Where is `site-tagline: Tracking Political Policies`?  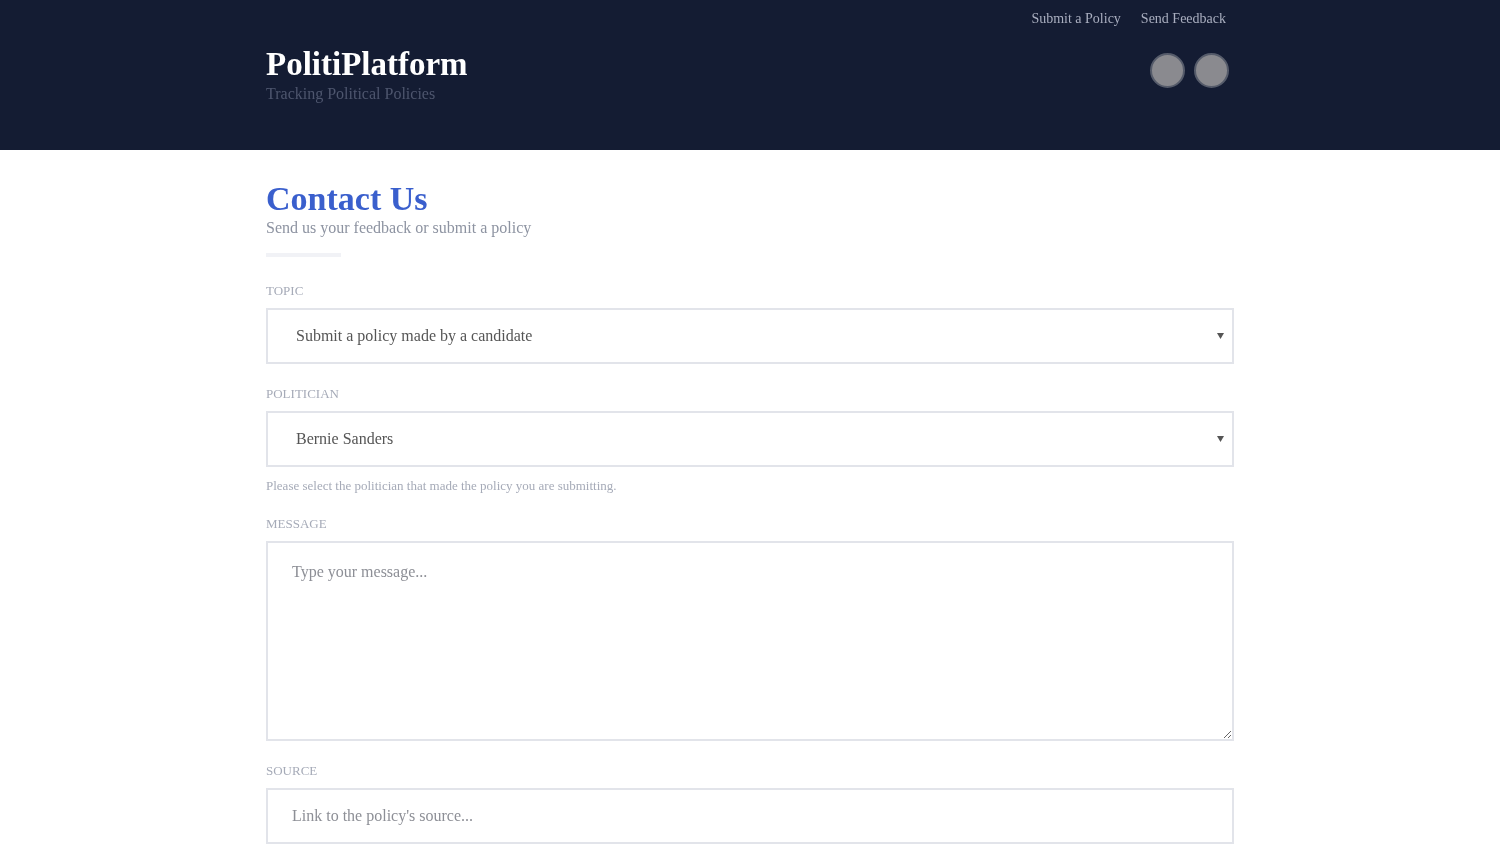
site-tagline: Tracking Political Policies is located at coordinates (351, 94).